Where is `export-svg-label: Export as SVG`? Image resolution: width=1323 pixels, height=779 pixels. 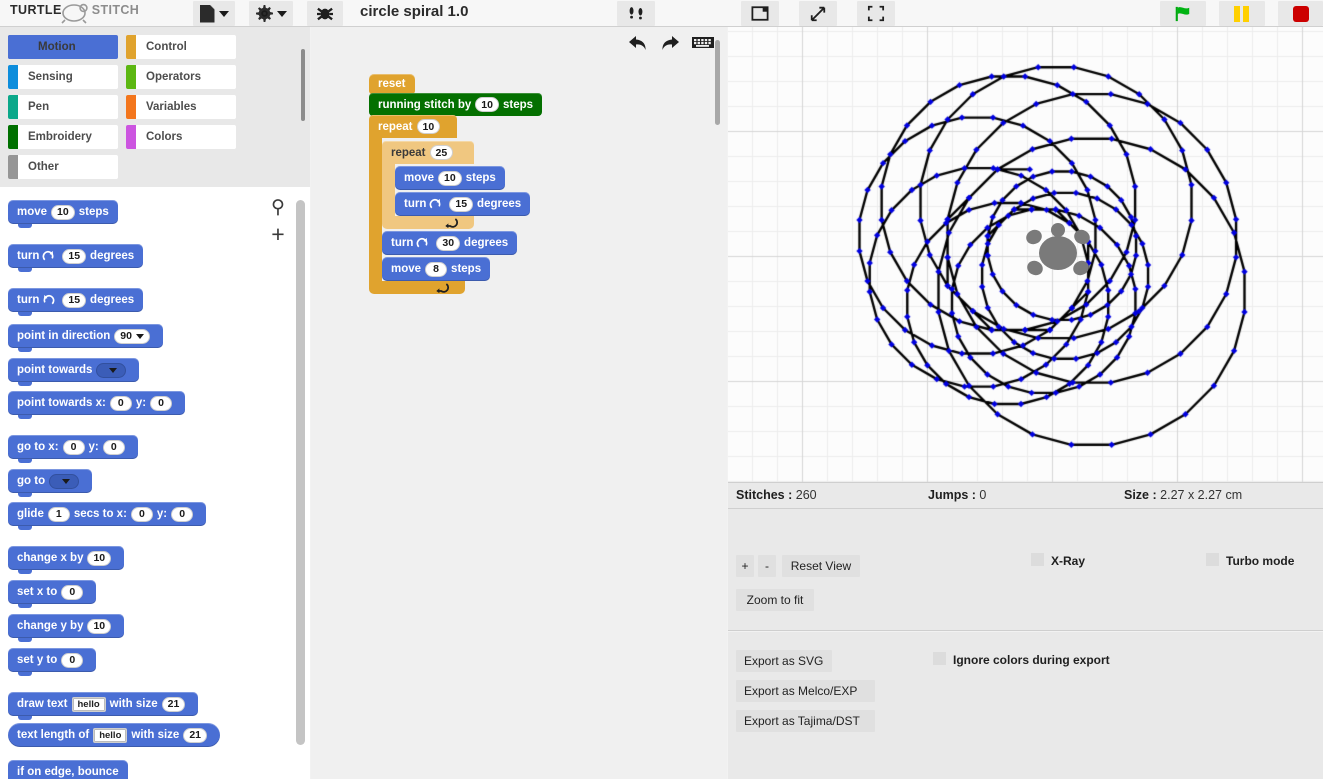 export-svg-label: Export as SVG is located at coordinates (784, 661).